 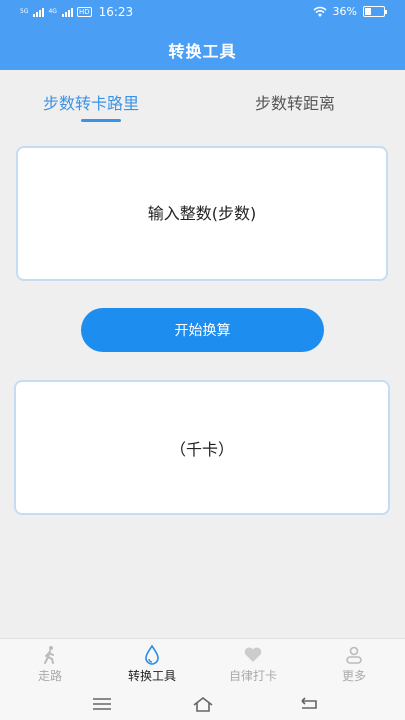 I want to click on status-time: 16:23, so click(x=116, y=12).